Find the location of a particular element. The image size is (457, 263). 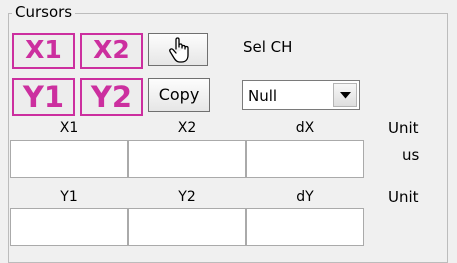

hand-cursor-button is located at coordinates (178, 49).